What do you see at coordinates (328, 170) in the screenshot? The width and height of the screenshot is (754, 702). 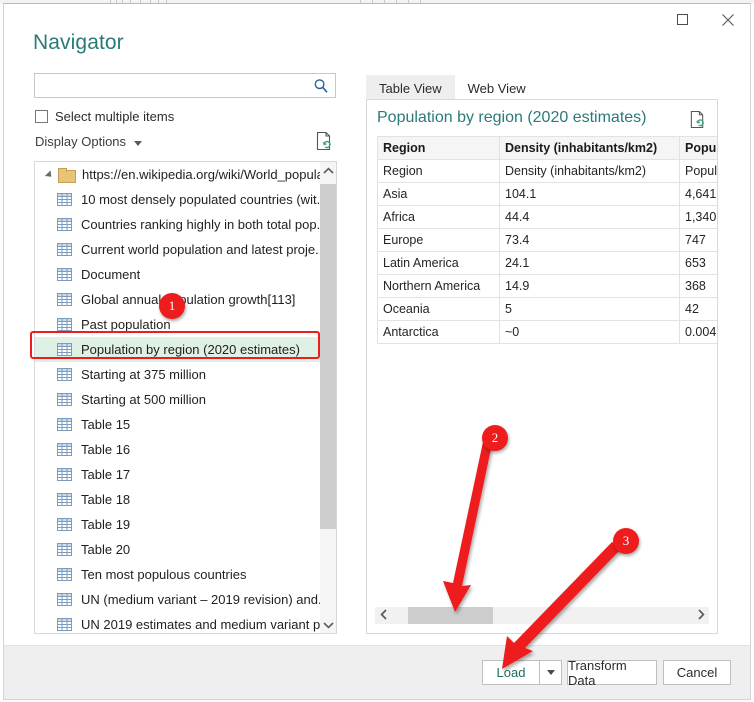 I see `scroll-up-button` at bounding box center [328, 170].